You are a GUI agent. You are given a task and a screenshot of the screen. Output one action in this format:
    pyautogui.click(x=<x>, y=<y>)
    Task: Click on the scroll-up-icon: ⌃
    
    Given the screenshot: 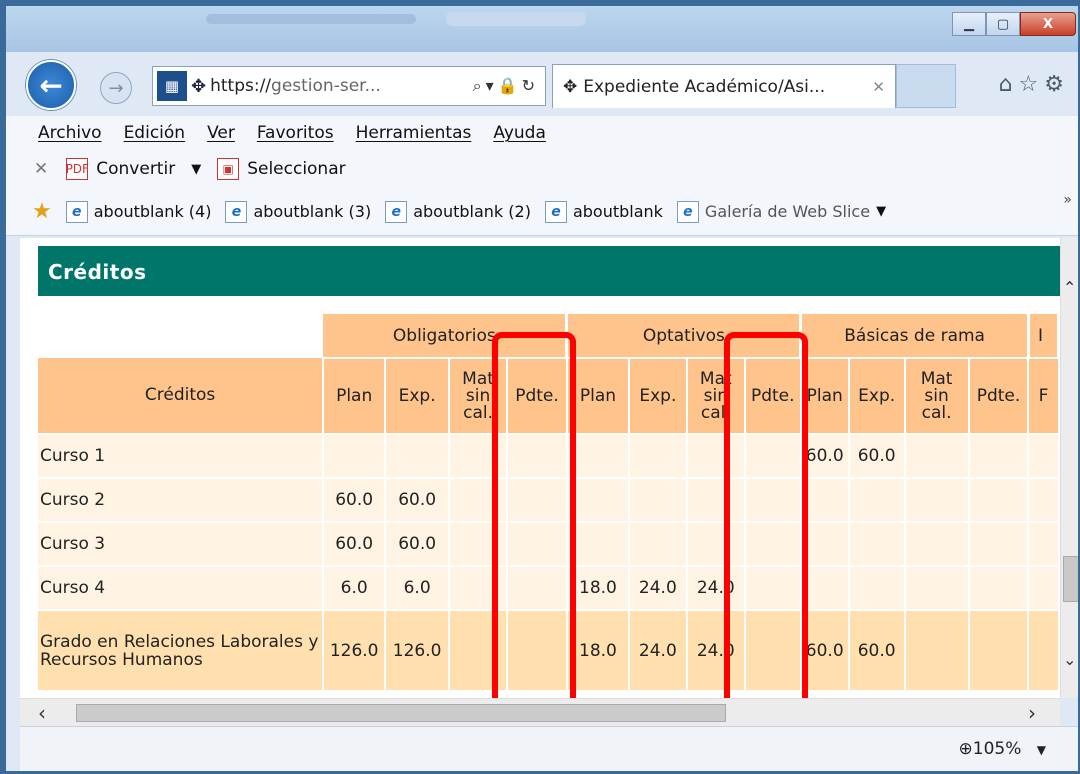 What is the action you would take?
    pyautogui.click(x=1069, y=287)
    